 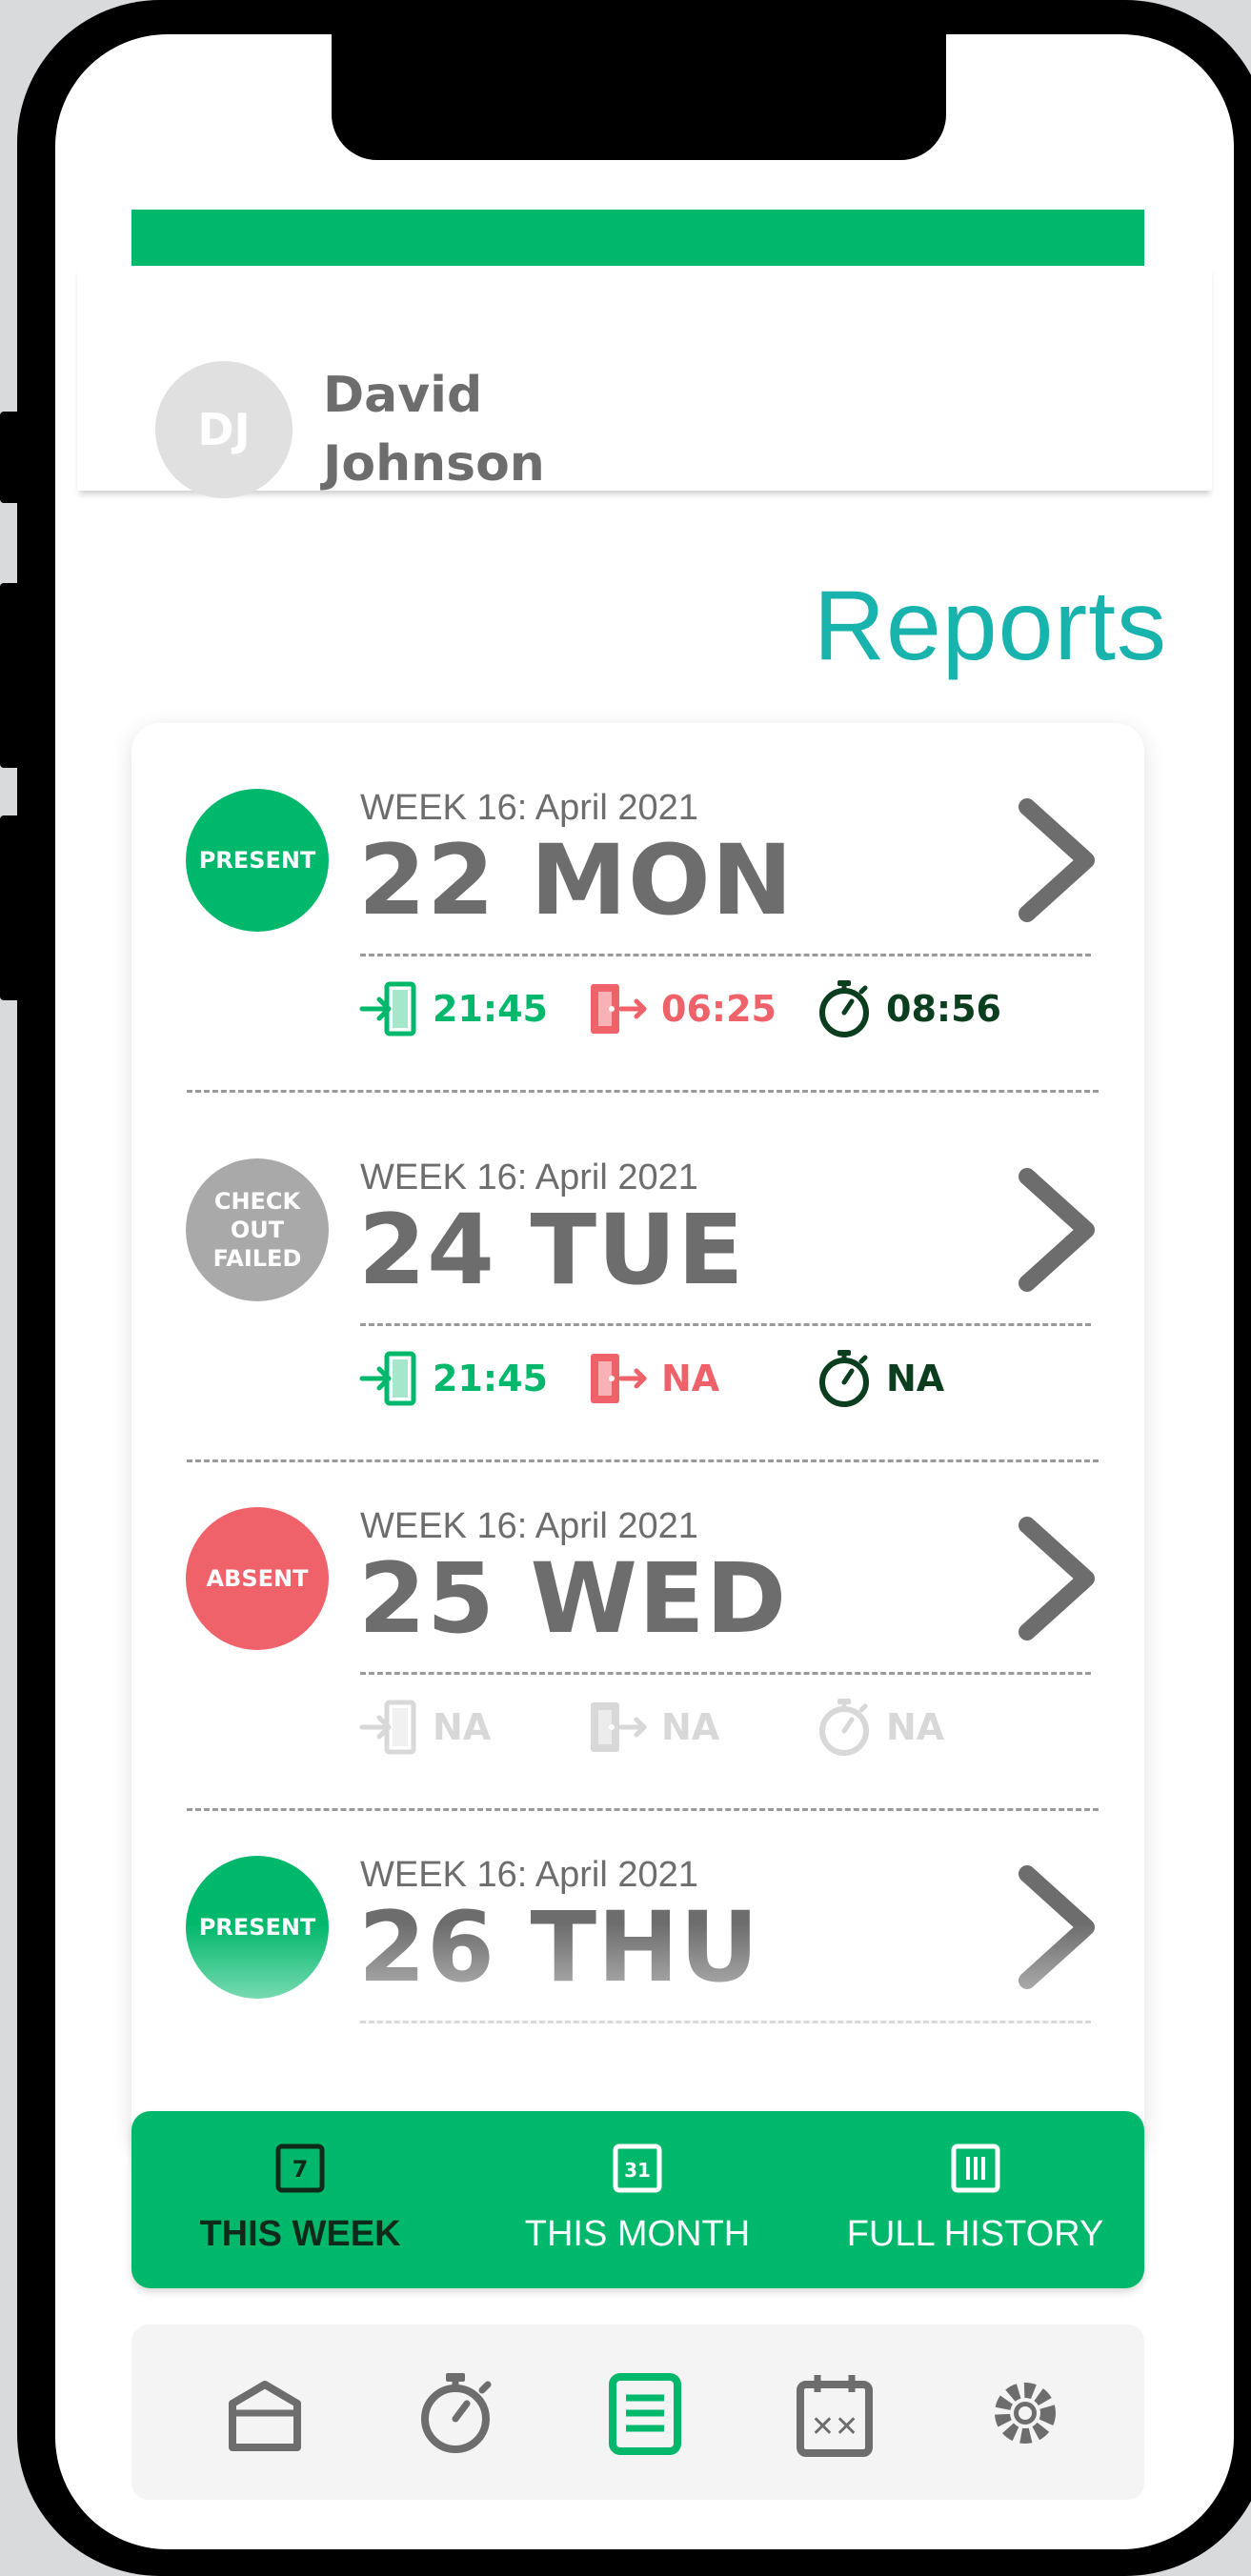 What do you see at coordinates (434, 429) in the screenshot?
I see `user-name: David Johnson` at bounding box center [434, 429].